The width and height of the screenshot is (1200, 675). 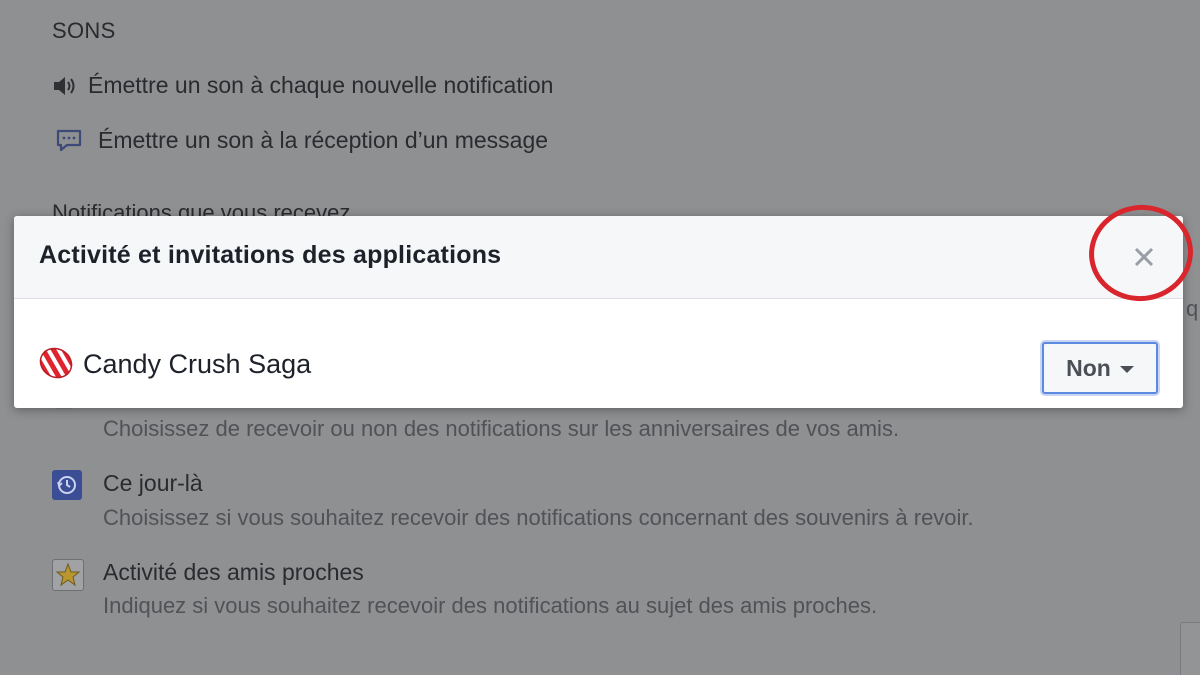 What do you see at coordinates (67, 485) in the screenshot?
I see `on-this-day-icon` at bounding box center [67, 485].